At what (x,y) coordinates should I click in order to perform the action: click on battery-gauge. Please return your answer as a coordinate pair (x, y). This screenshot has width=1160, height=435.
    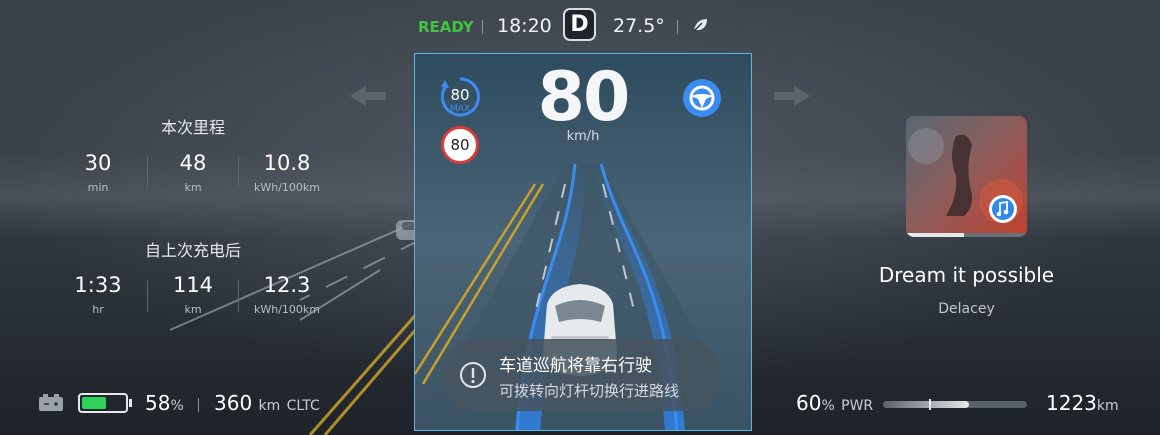
    Looking at the image, I should click on (103, 403).